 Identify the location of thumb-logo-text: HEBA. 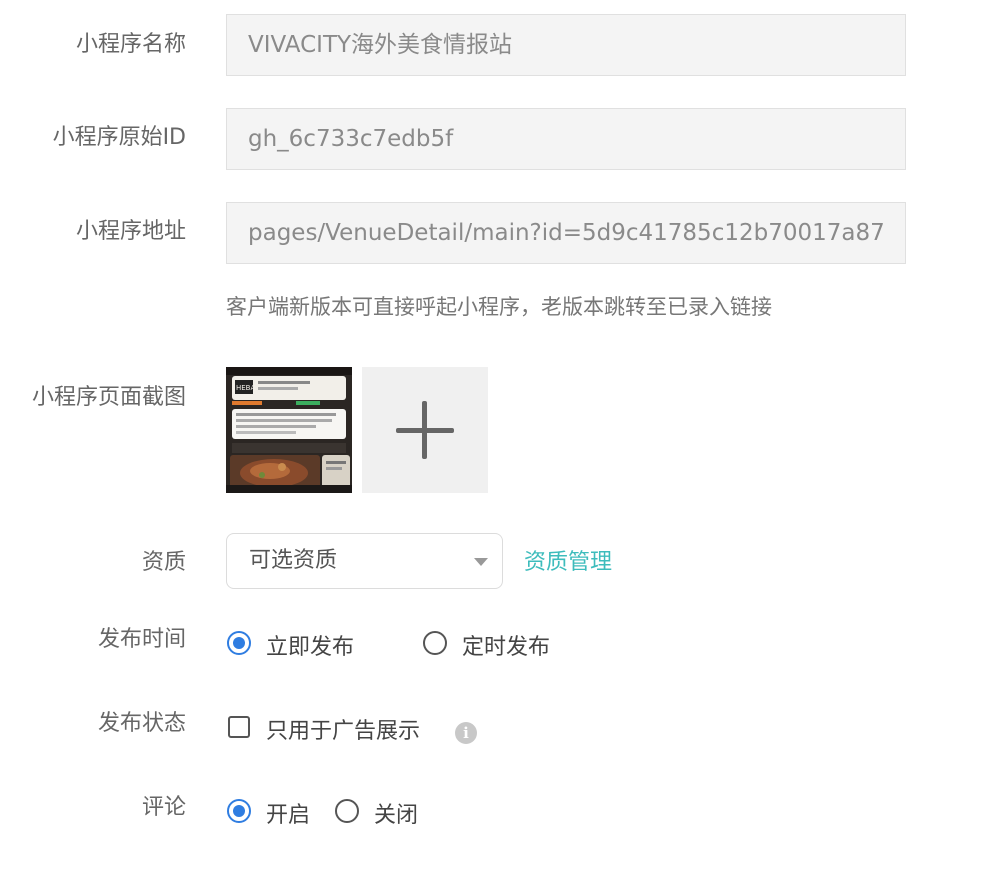
(245, 388).